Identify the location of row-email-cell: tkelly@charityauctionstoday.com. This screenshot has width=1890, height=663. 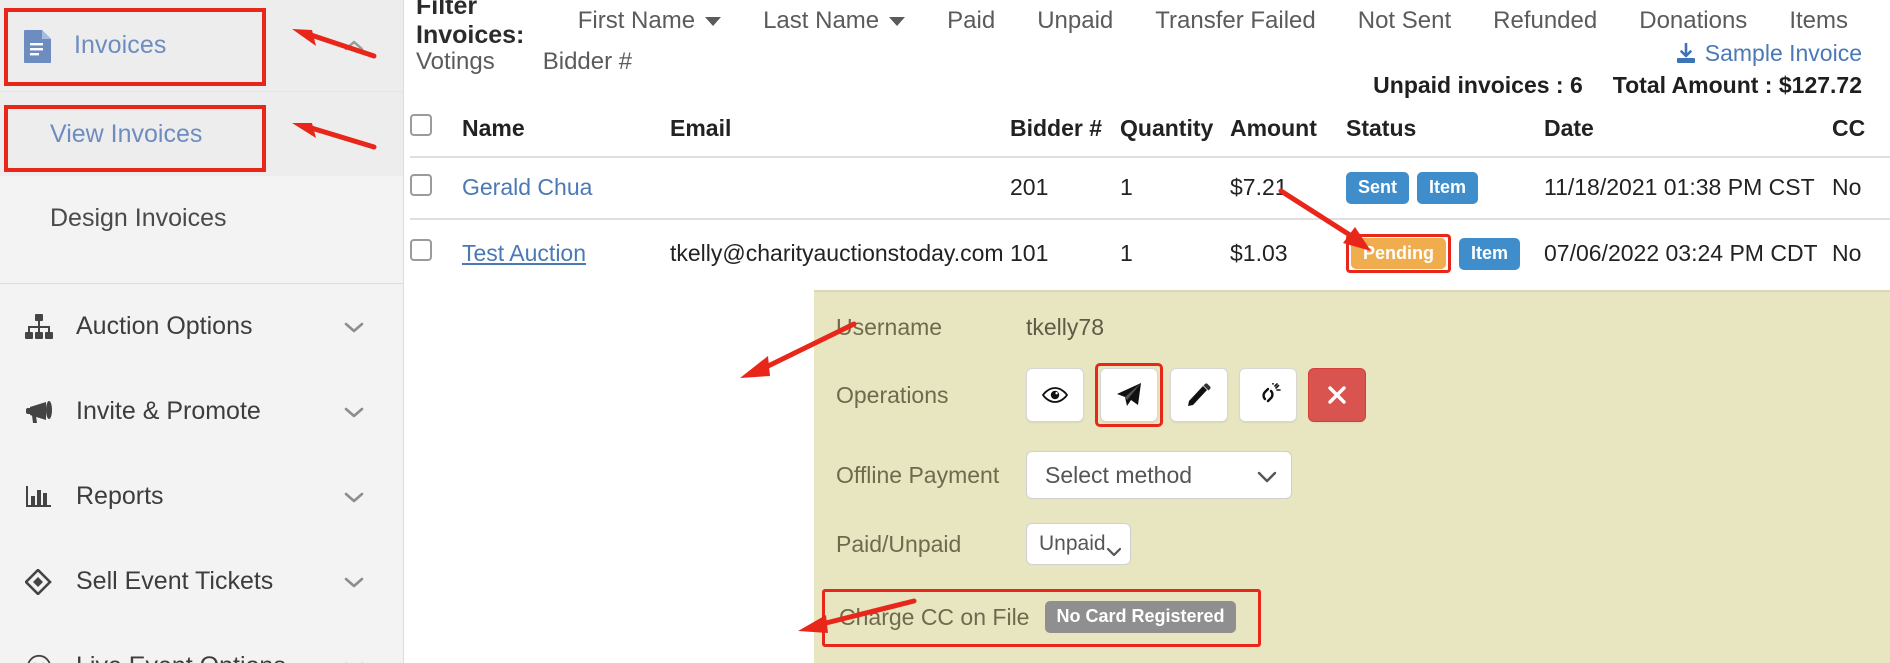
(840, 252).